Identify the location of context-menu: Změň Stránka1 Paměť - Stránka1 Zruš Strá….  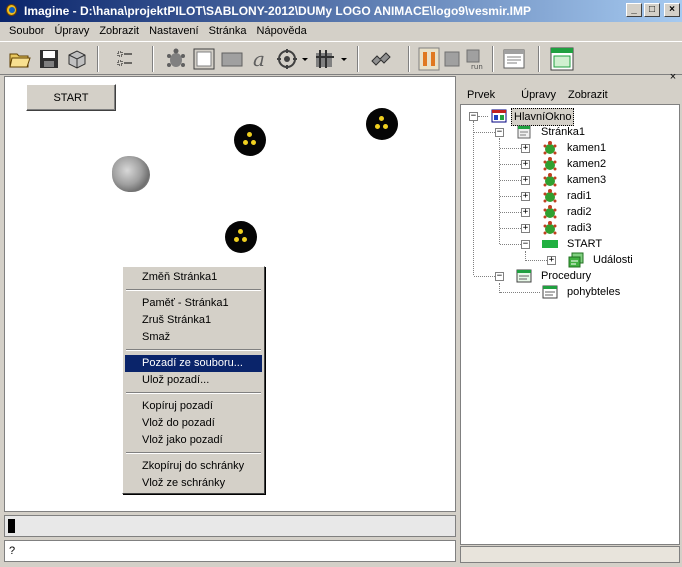
(193, 380).